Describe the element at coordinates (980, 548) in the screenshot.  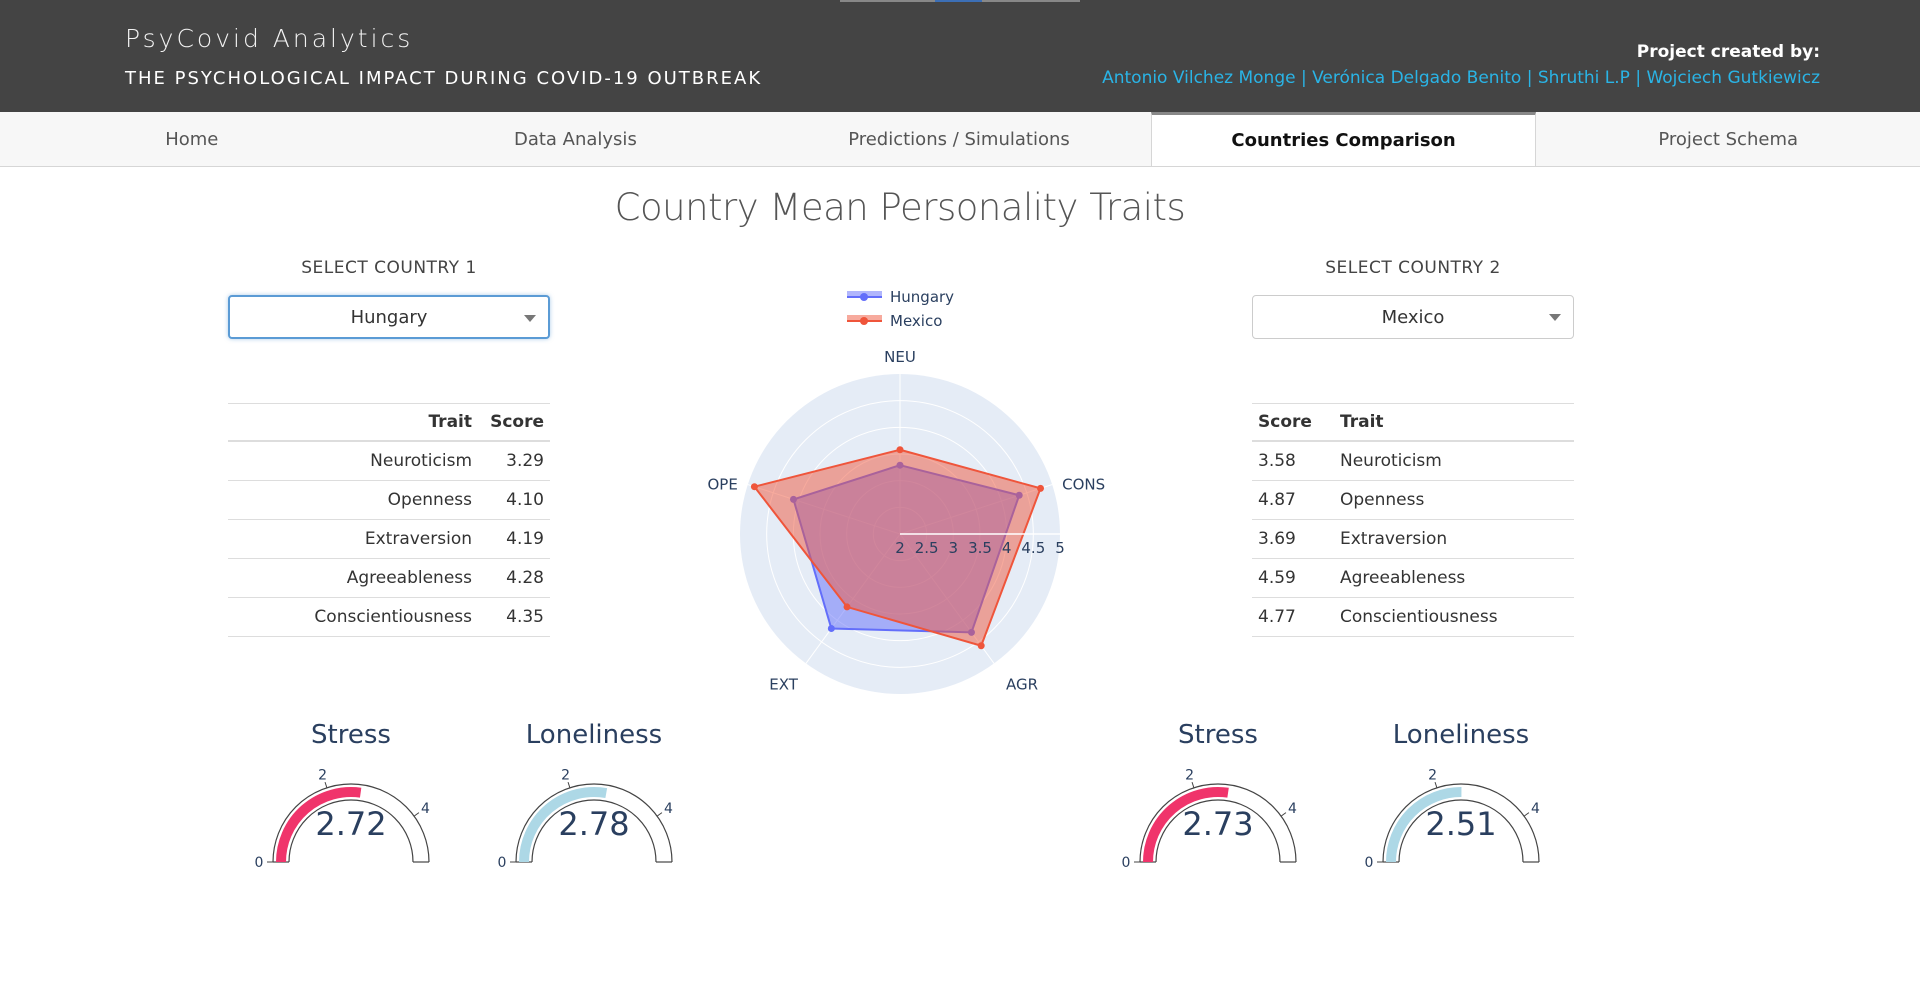
I see `radar-tick-label: 3.5` at that location.